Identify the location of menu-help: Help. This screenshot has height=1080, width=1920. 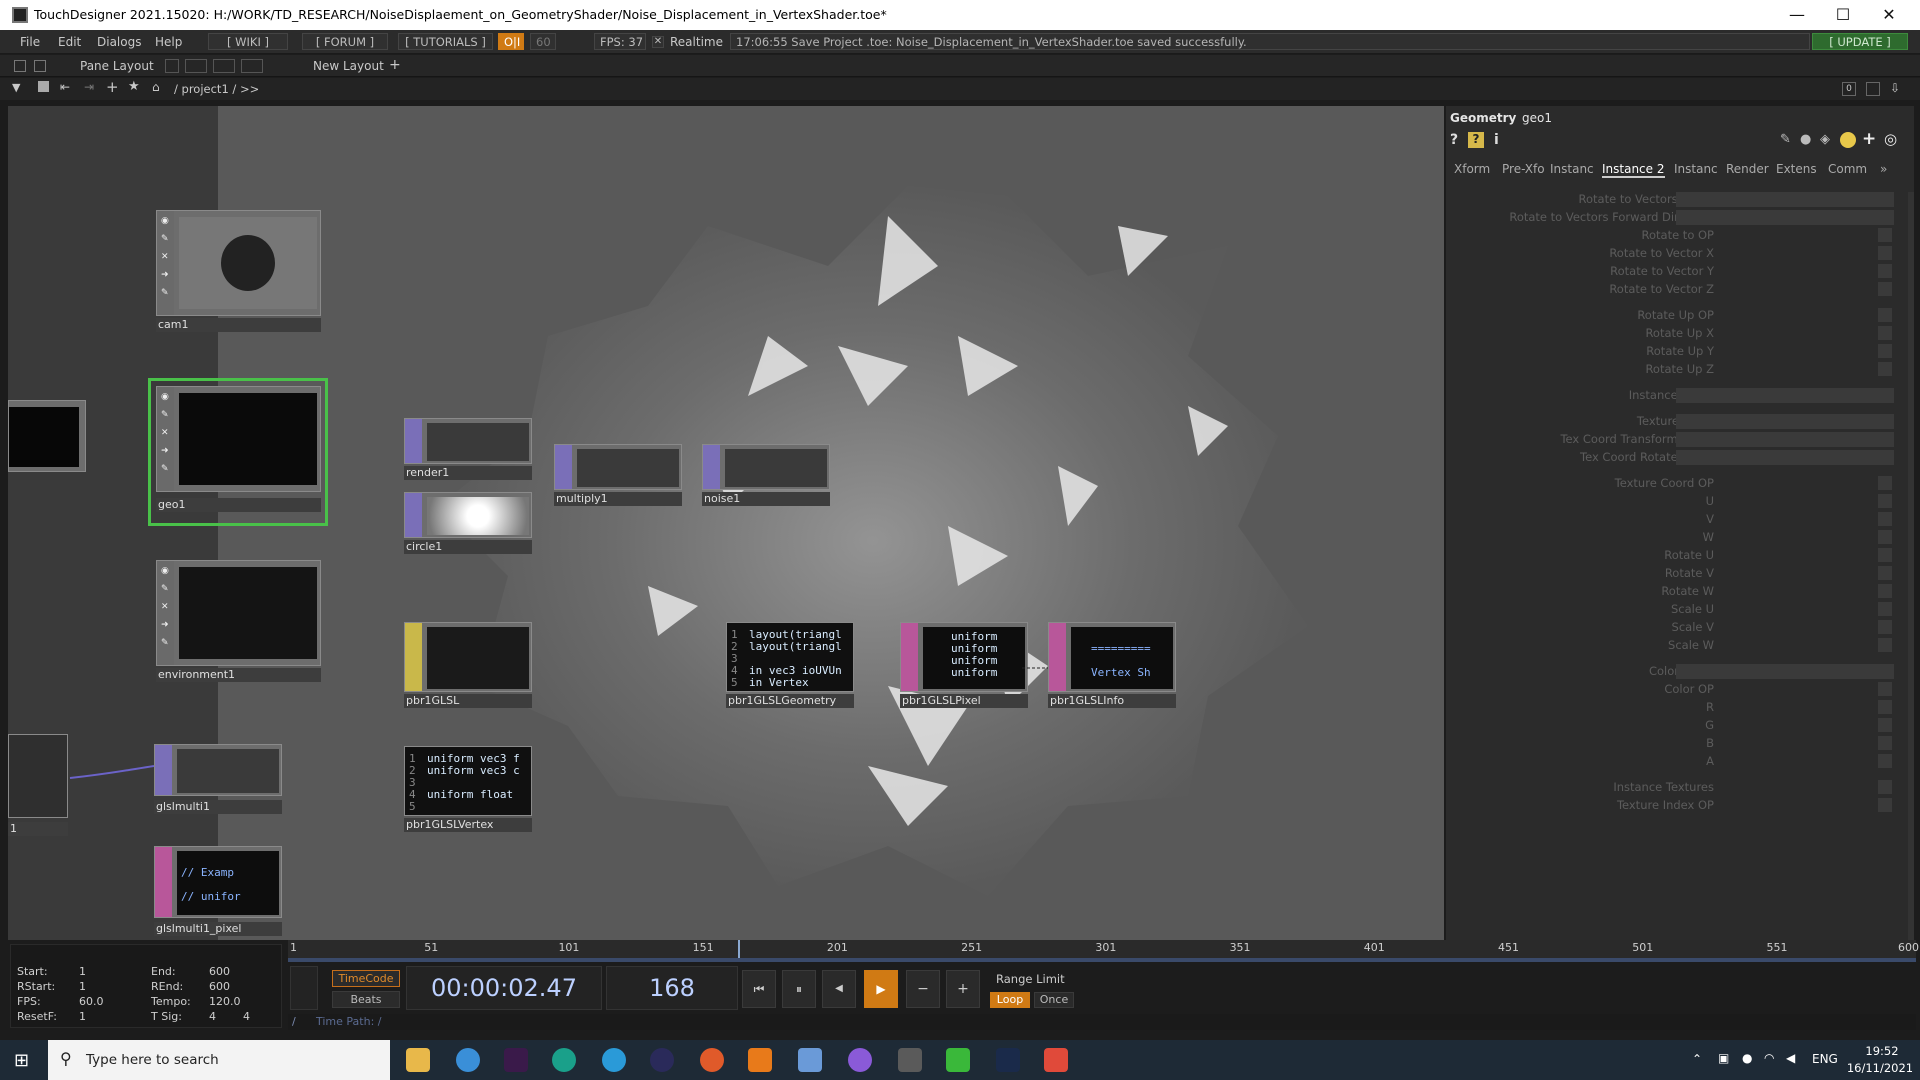
(168, 42).